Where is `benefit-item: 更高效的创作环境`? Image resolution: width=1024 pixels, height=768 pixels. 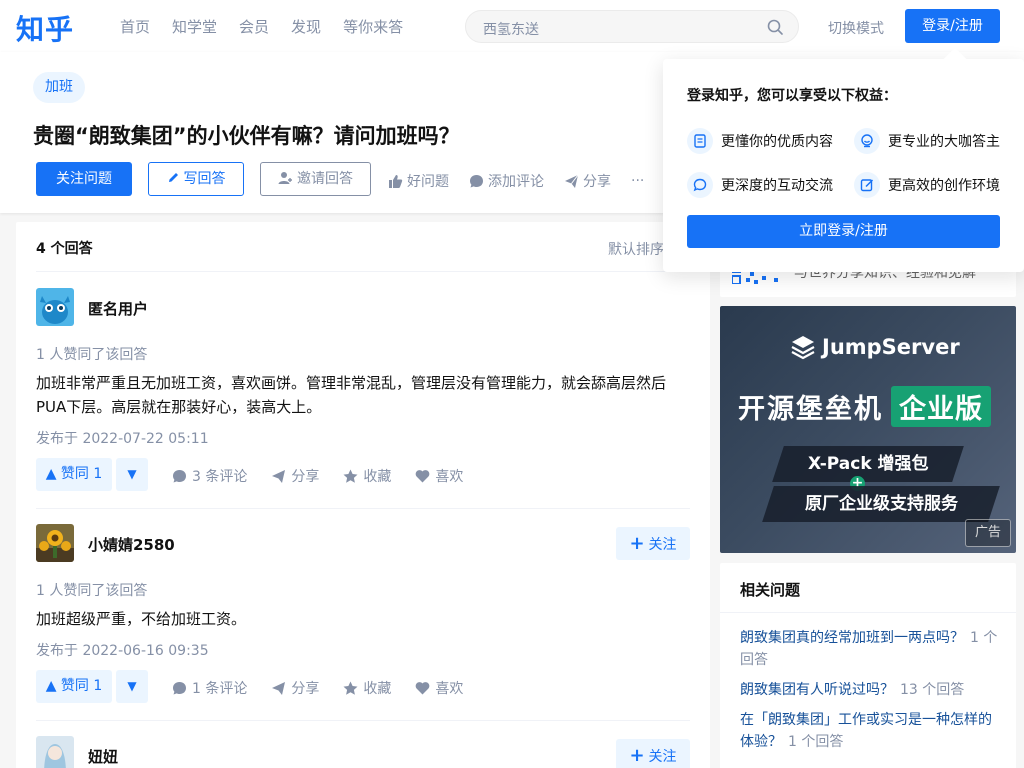
benefit-item: 更高效的创作环境 is located at coordinates (927, 185).